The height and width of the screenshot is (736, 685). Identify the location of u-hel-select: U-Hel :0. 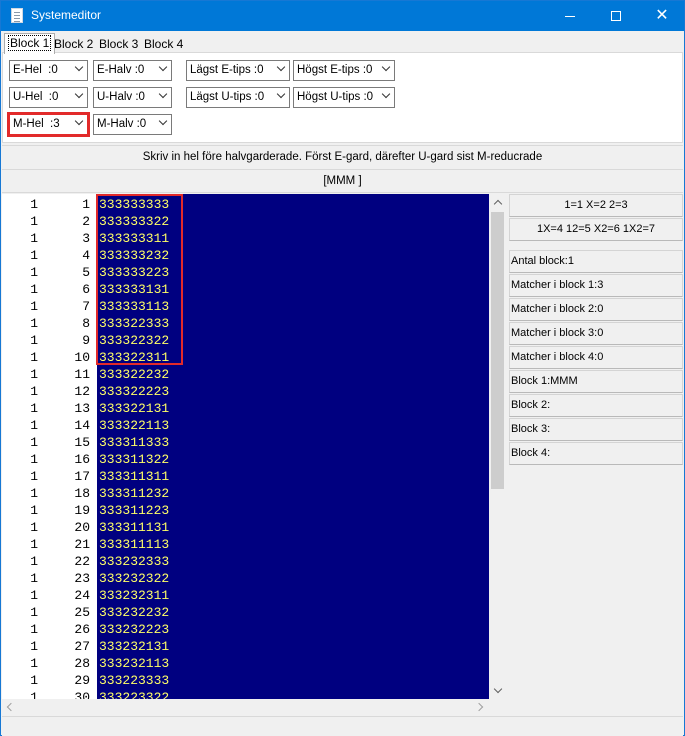
(48, 97).